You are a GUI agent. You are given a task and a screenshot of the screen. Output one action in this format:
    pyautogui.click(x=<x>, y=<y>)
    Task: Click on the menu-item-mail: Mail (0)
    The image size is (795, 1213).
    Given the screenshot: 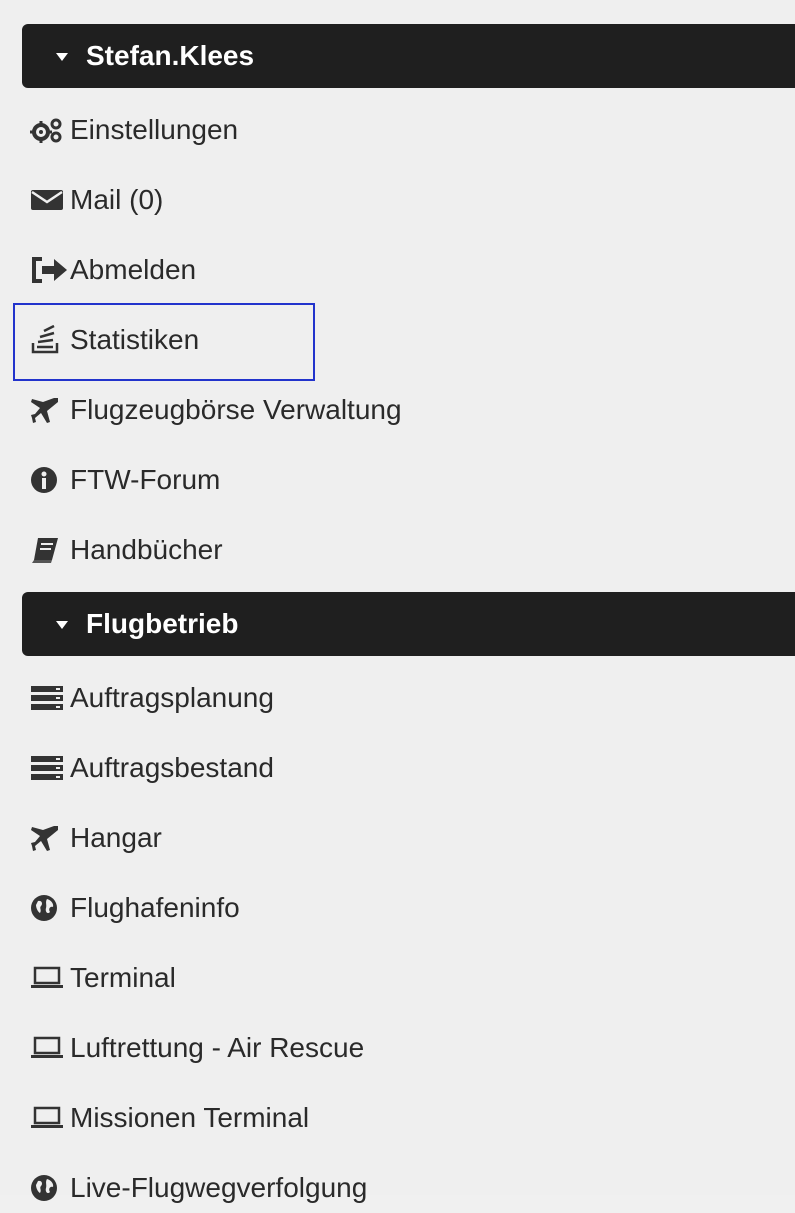 What is the action you would take?
    pyautogui.click(x=96, y=200)
    